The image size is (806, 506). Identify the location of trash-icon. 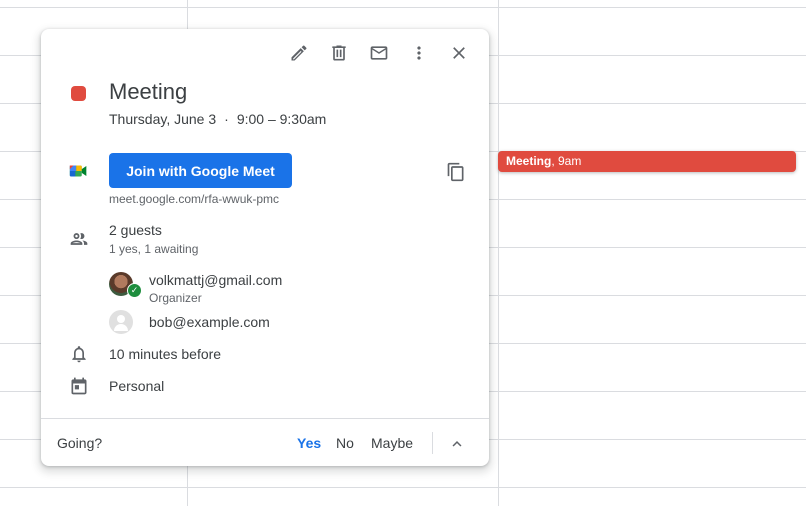
(339, 53).